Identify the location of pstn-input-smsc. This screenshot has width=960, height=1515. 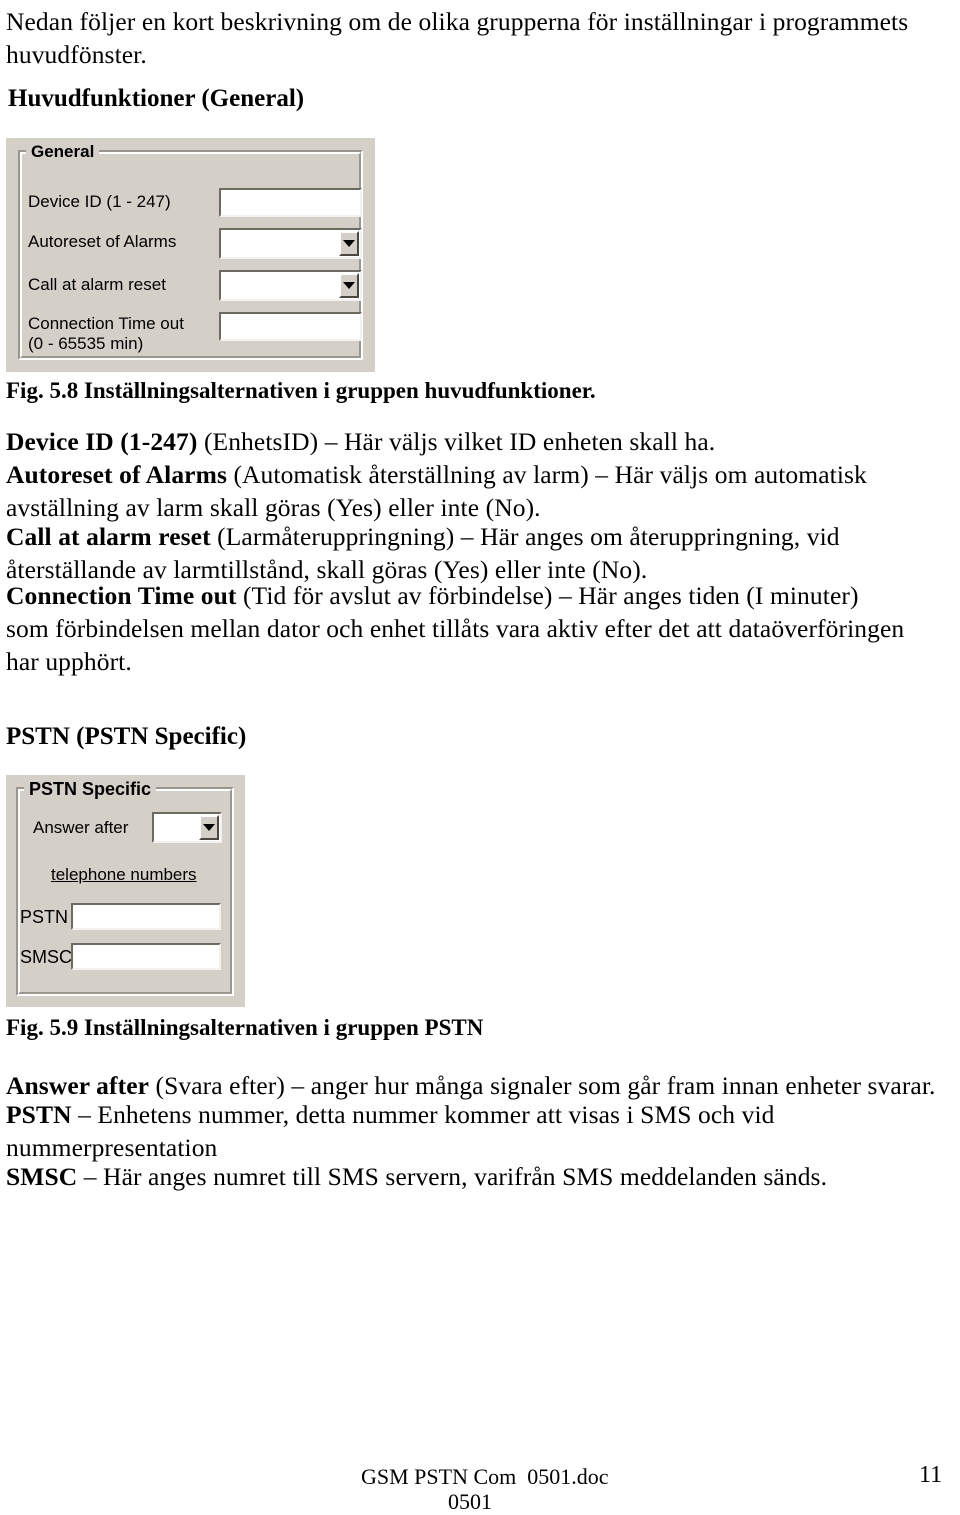
(146, 956).